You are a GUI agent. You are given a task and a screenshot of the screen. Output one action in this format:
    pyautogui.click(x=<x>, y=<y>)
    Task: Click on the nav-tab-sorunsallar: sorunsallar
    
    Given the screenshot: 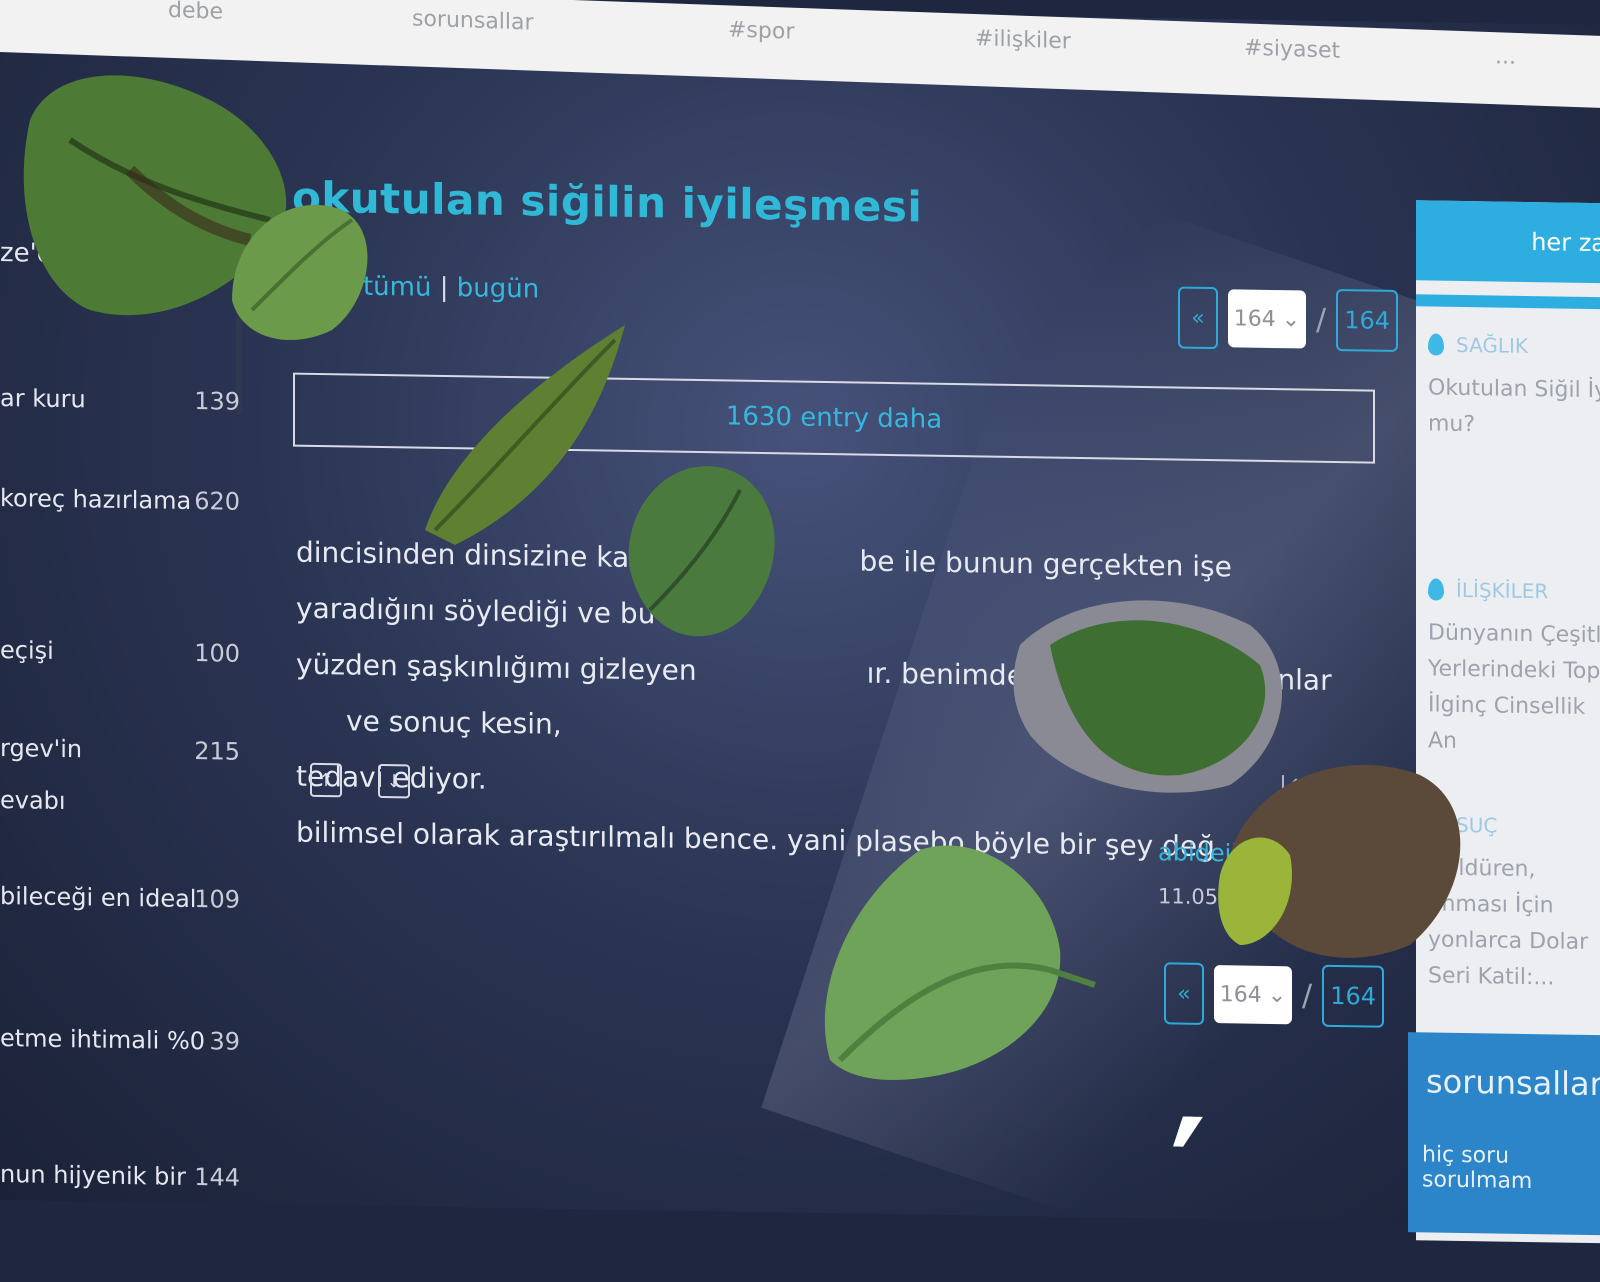 What is the action you would take?
    pyautogui.click(x=473, y=20)
    